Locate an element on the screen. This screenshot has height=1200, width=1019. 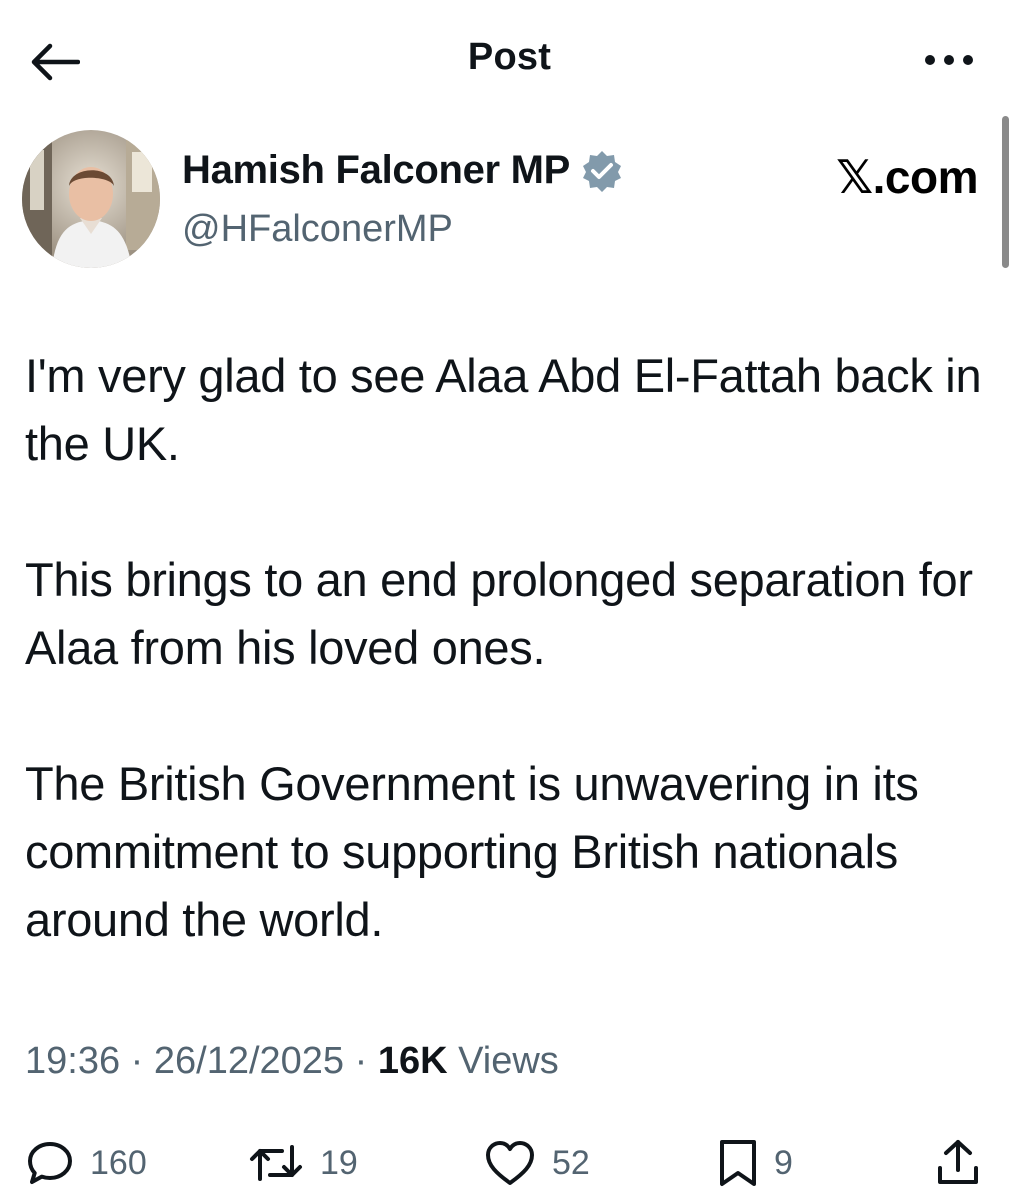
share-button is located at coordinates (958, 1163).